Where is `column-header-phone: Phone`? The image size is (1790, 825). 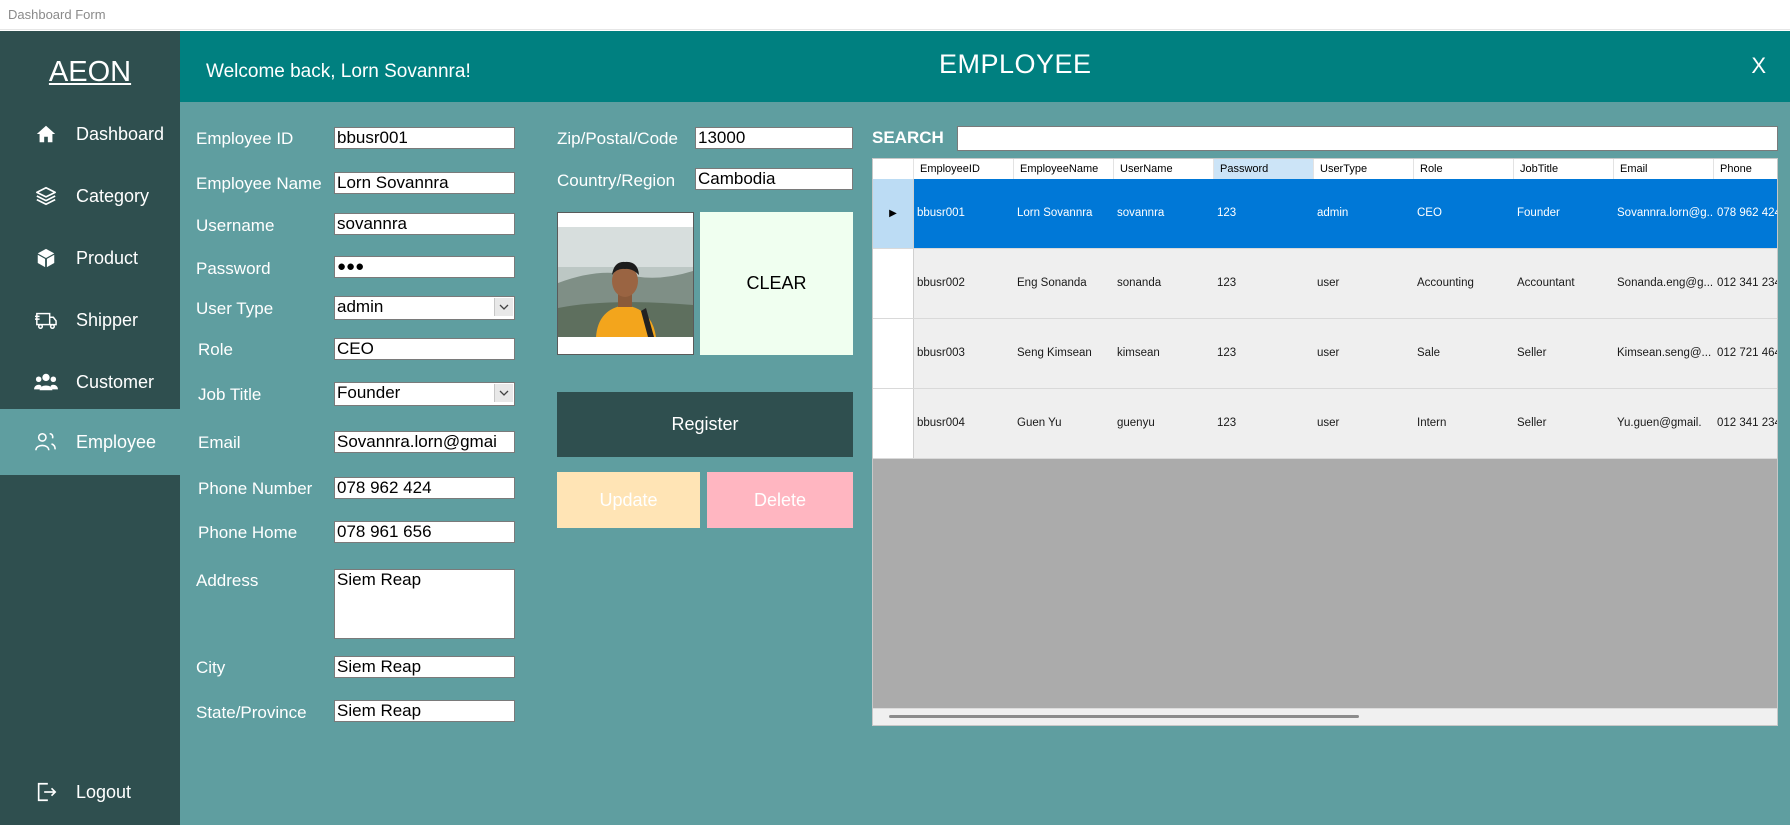 column-header-phone: Phone is located at coordinates (1745, 169).